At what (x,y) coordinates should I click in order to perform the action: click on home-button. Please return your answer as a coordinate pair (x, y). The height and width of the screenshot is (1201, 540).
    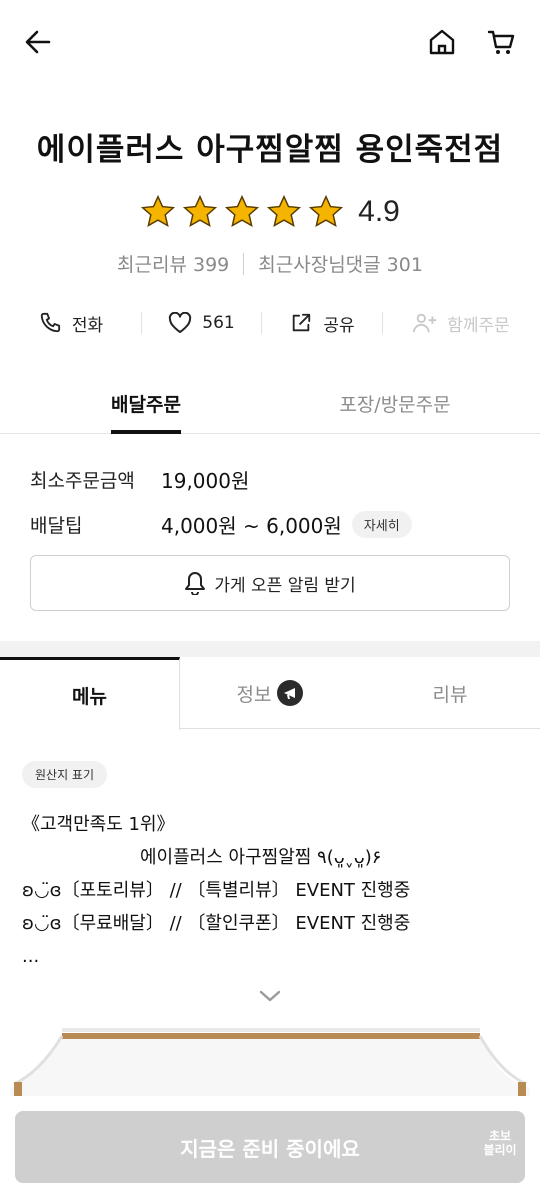
    Looking at the image, I should click on (442, 42).